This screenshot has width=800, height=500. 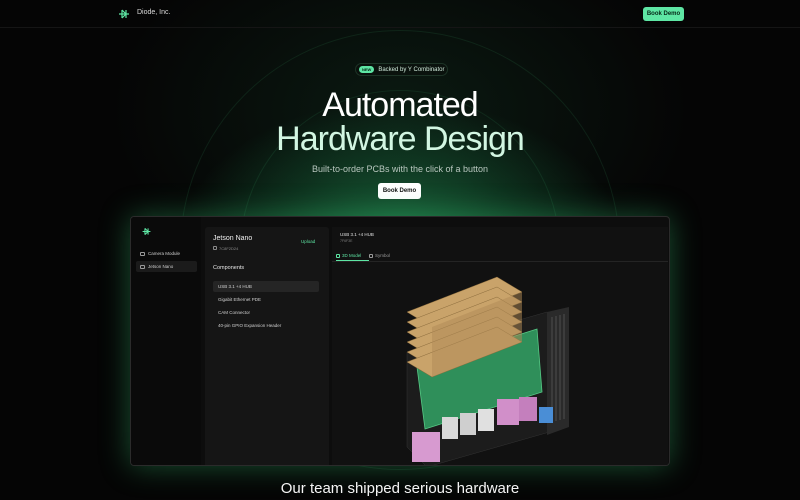 I want to click on project-id: 7C8F2D24, so click(x=229, y=248).